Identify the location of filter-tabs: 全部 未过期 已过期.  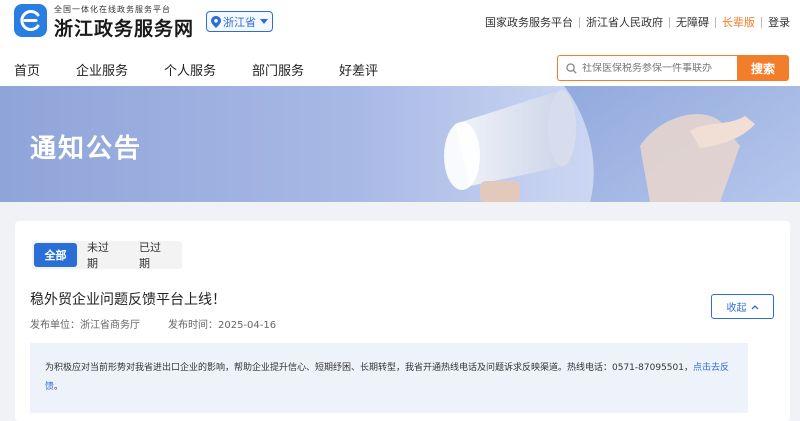
(107, 255).